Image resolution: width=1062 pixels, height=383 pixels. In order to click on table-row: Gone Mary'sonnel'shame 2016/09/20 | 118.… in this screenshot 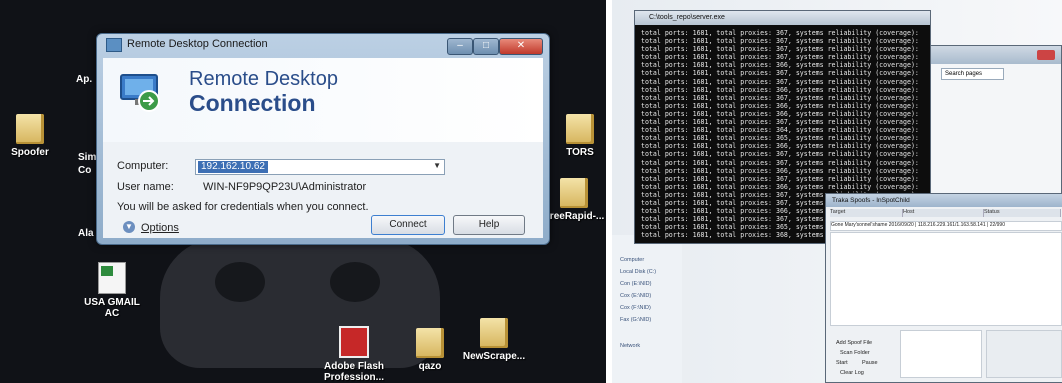, I will do `click(946, 226)`.